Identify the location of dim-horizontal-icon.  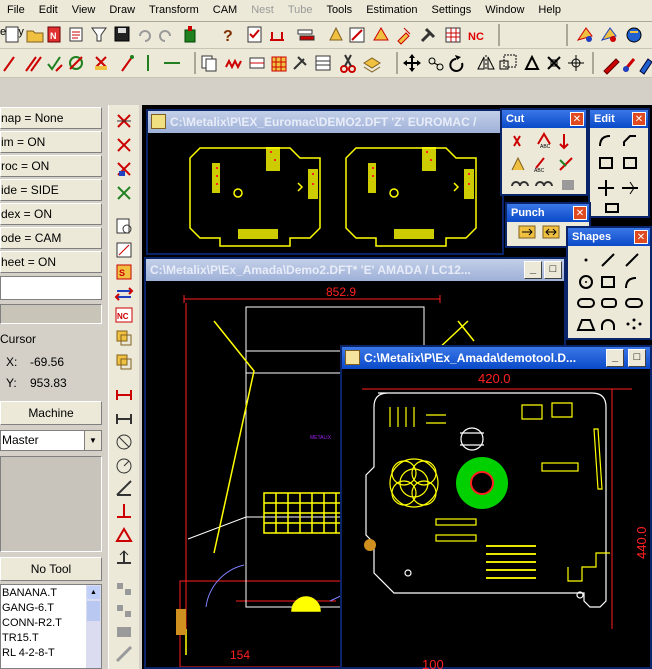
(124, 395).